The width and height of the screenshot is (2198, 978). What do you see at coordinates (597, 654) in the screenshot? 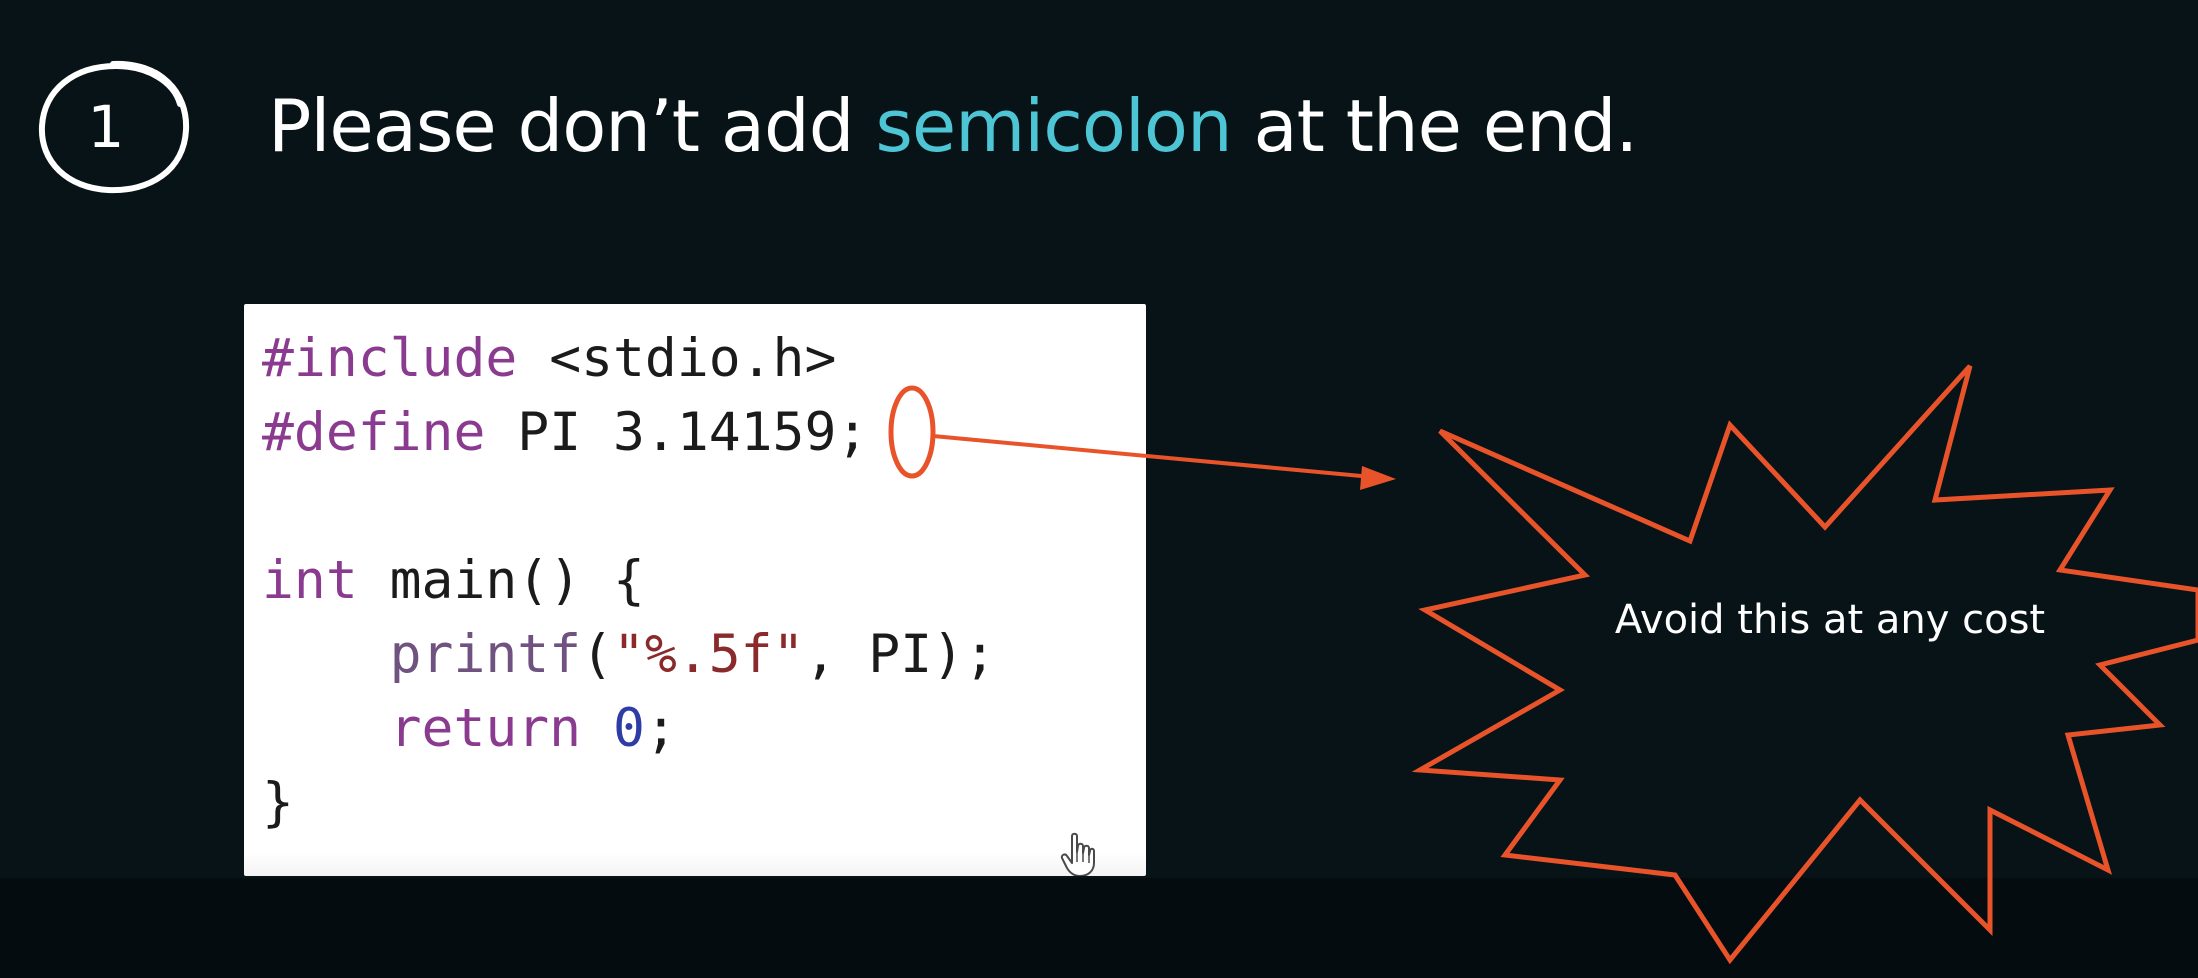
I see `code-paren-open: (` at bounding box center [597, 654].